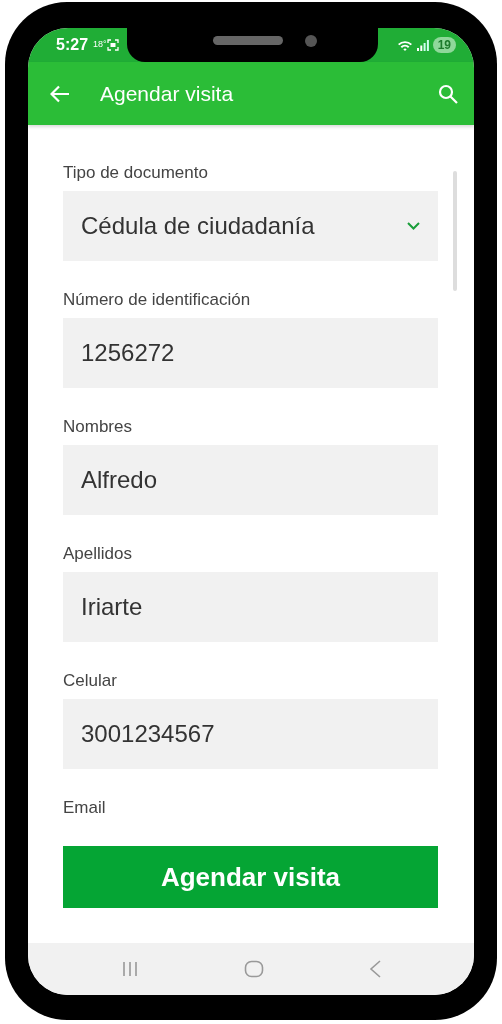 The width and height of the screenshot is (502, 1024). Describe the element at coordinates (404, 45) in the screenshot. I see `wifi-icon` at that location.